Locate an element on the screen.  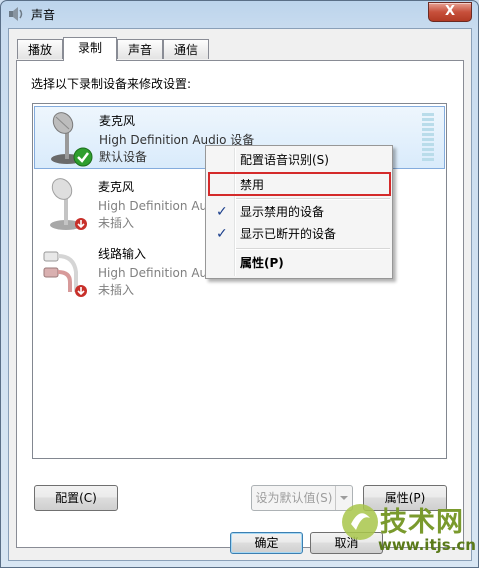
configure-button: 配置(C) is located at coordinates (76, 498).